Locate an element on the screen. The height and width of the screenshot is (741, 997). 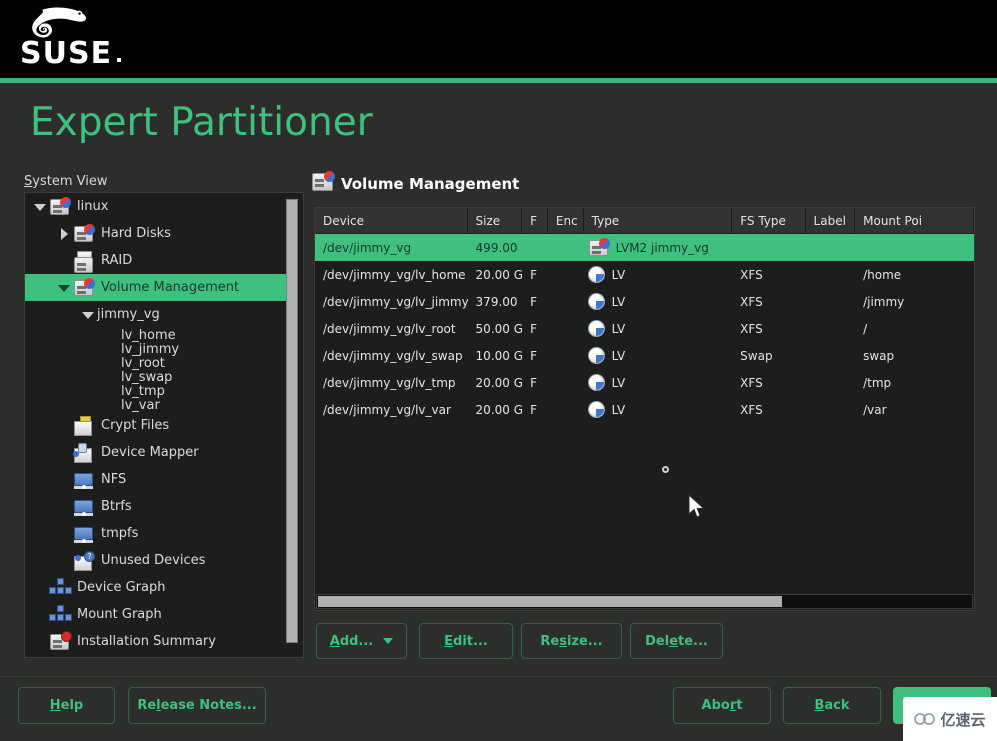
watermark-text: 亿速云 is located at coordinates (963, 719).